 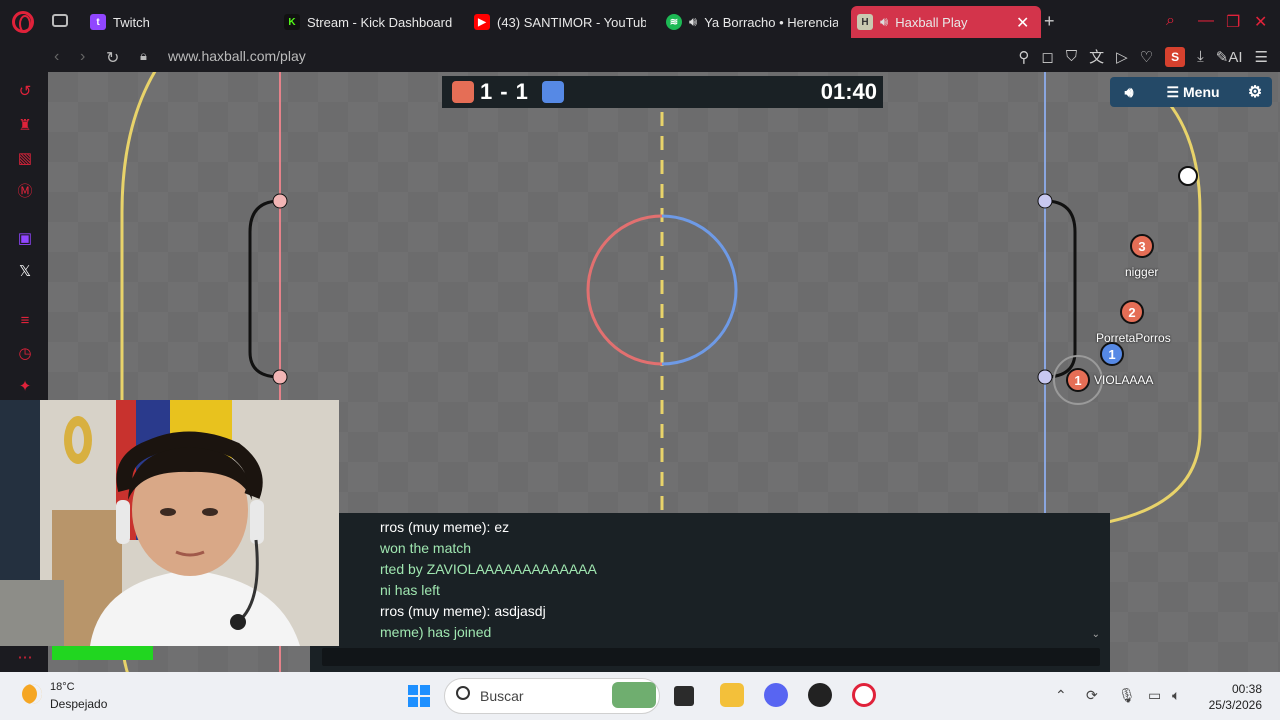 What do you see at coordinates (25, 353) in the screenshot?
I see `history-icon: ◷` at bounding box center [25, 353].